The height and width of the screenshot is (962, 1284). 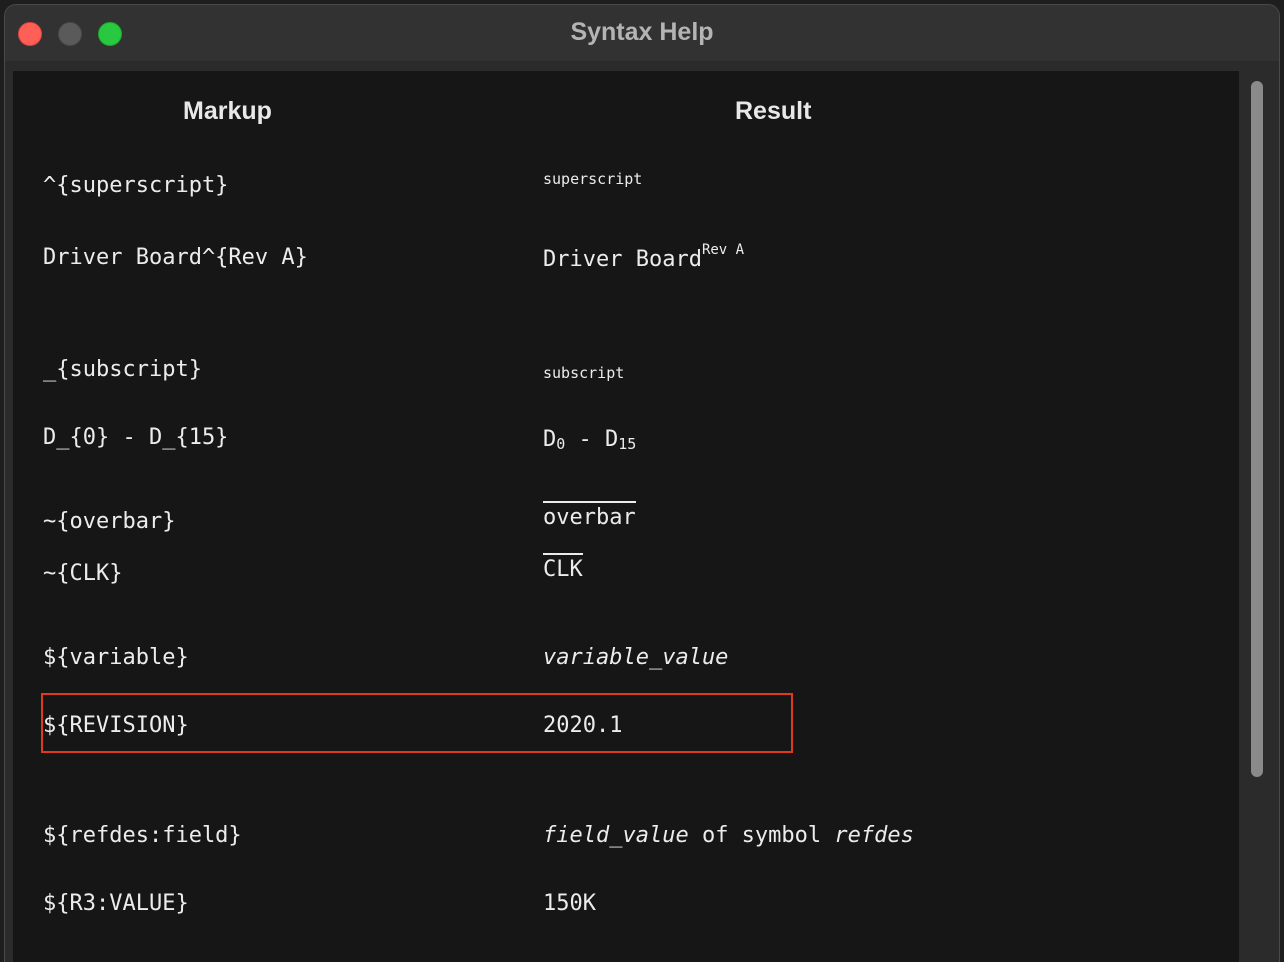 What do you see at coordinates (563, 567) in the screenshot?
I see `result-overbar-example: CLK` at bounding box center [563, 567].